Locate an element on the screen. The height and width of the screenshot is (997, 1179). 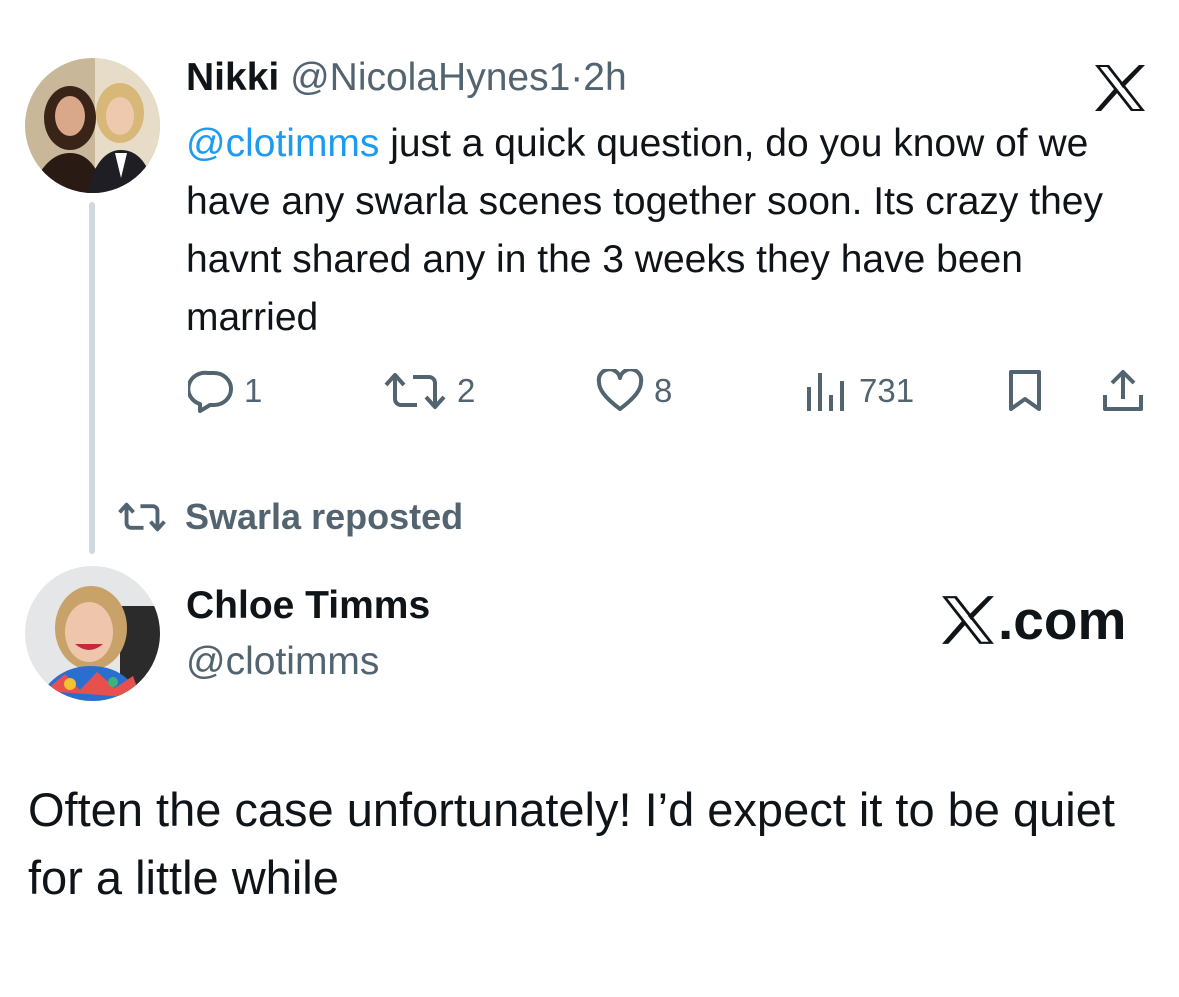
heart-icon is located at coordinates (620, 390).